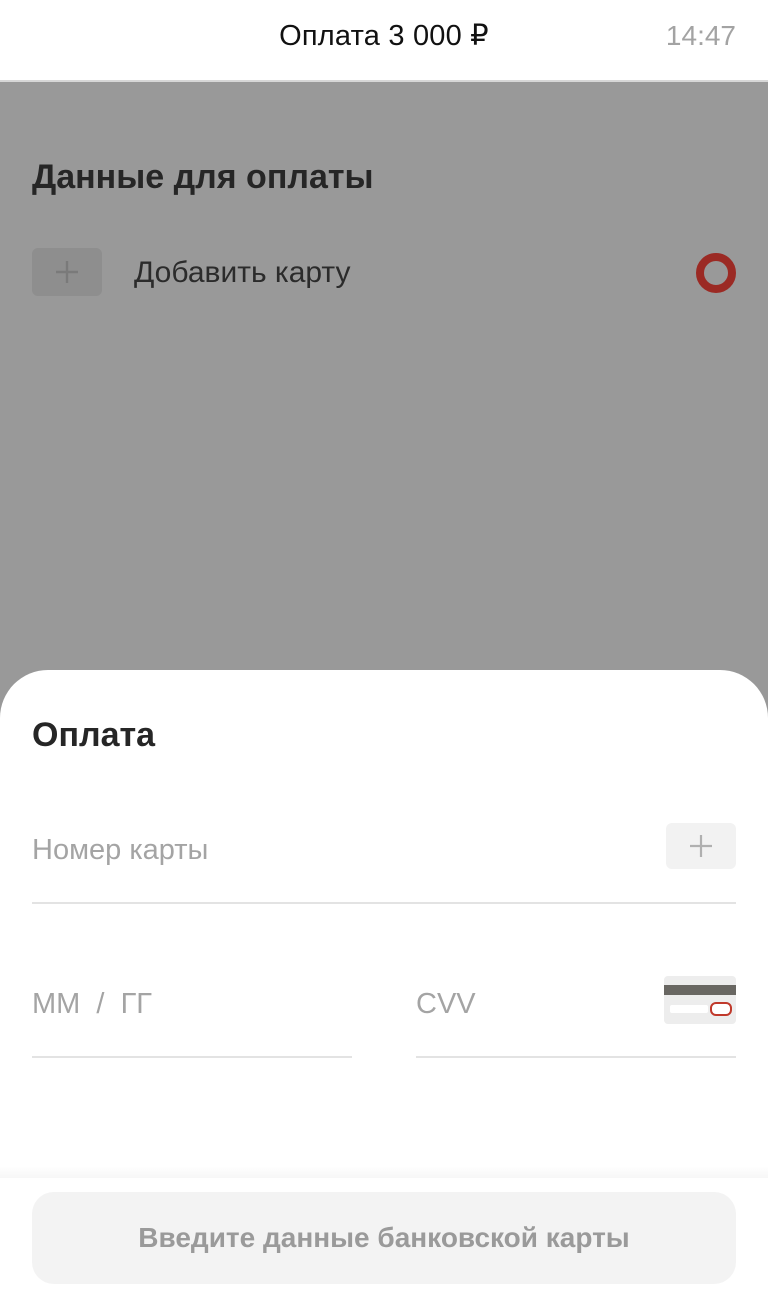 The width and height of the screenshot is (768, 1296). What do you see at coordinates (716, 273) in the screenshot?
I see `selected-radio` at bounding box center [716, 273].